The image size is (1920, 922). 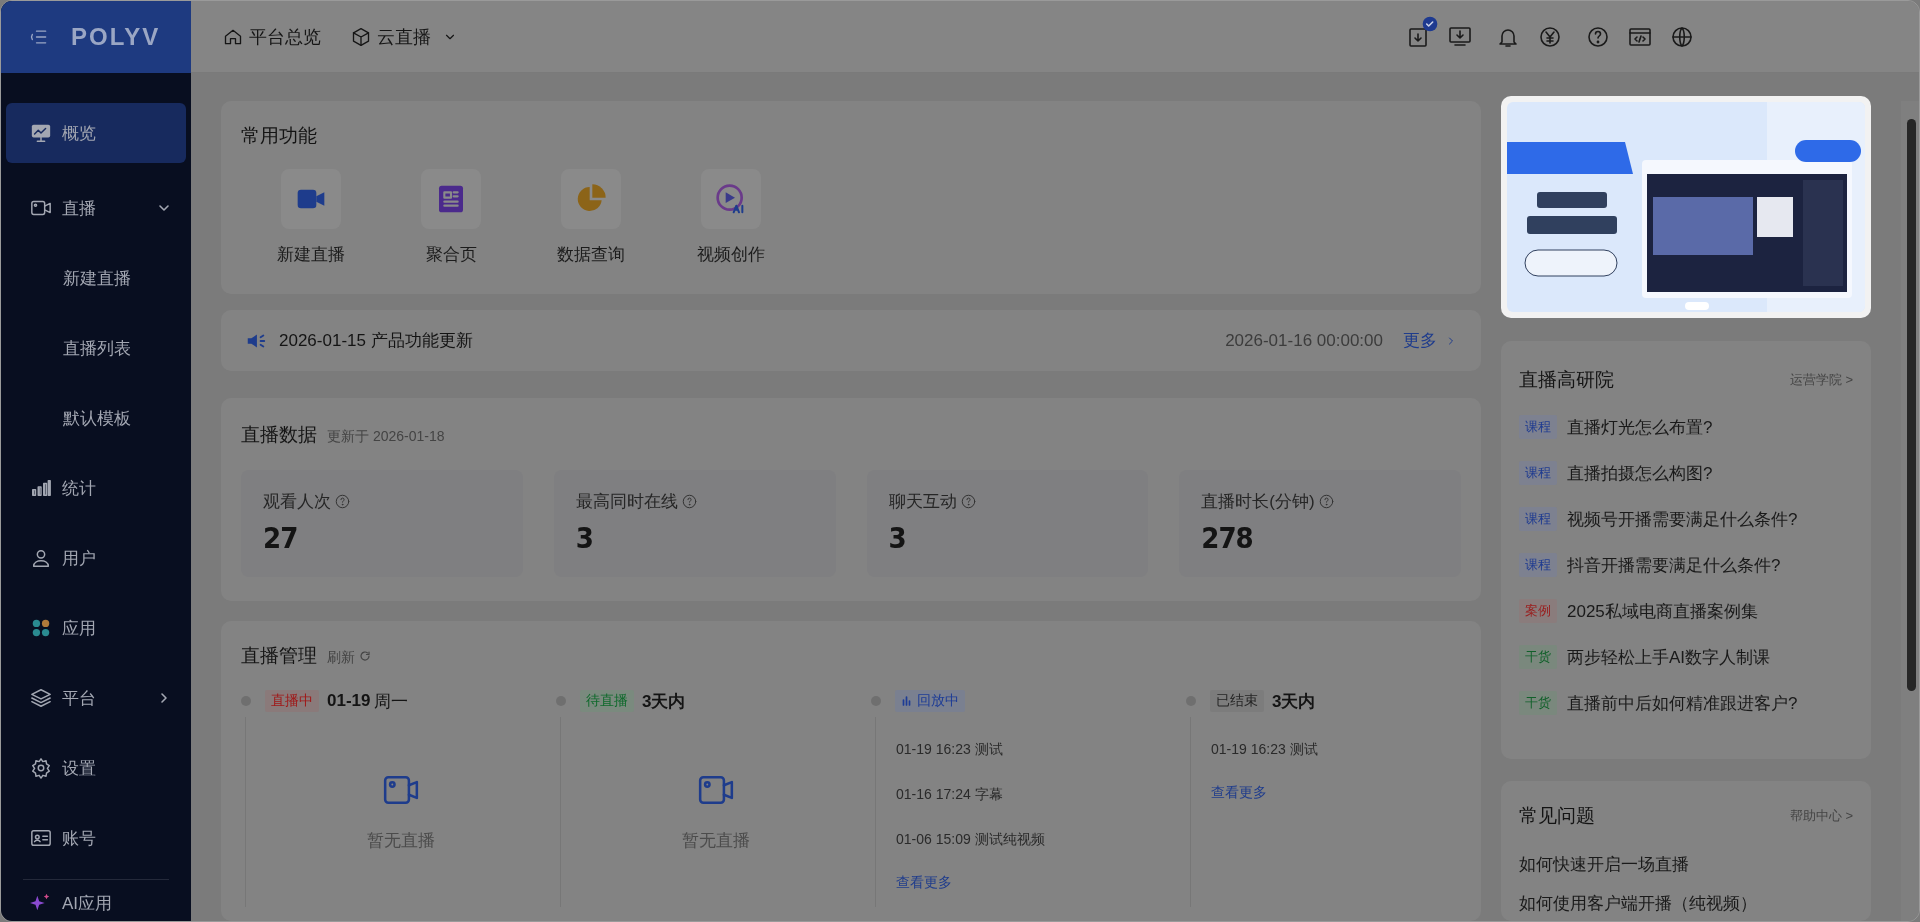 I want to click on refresh-icon, so click(x=364, y=656).